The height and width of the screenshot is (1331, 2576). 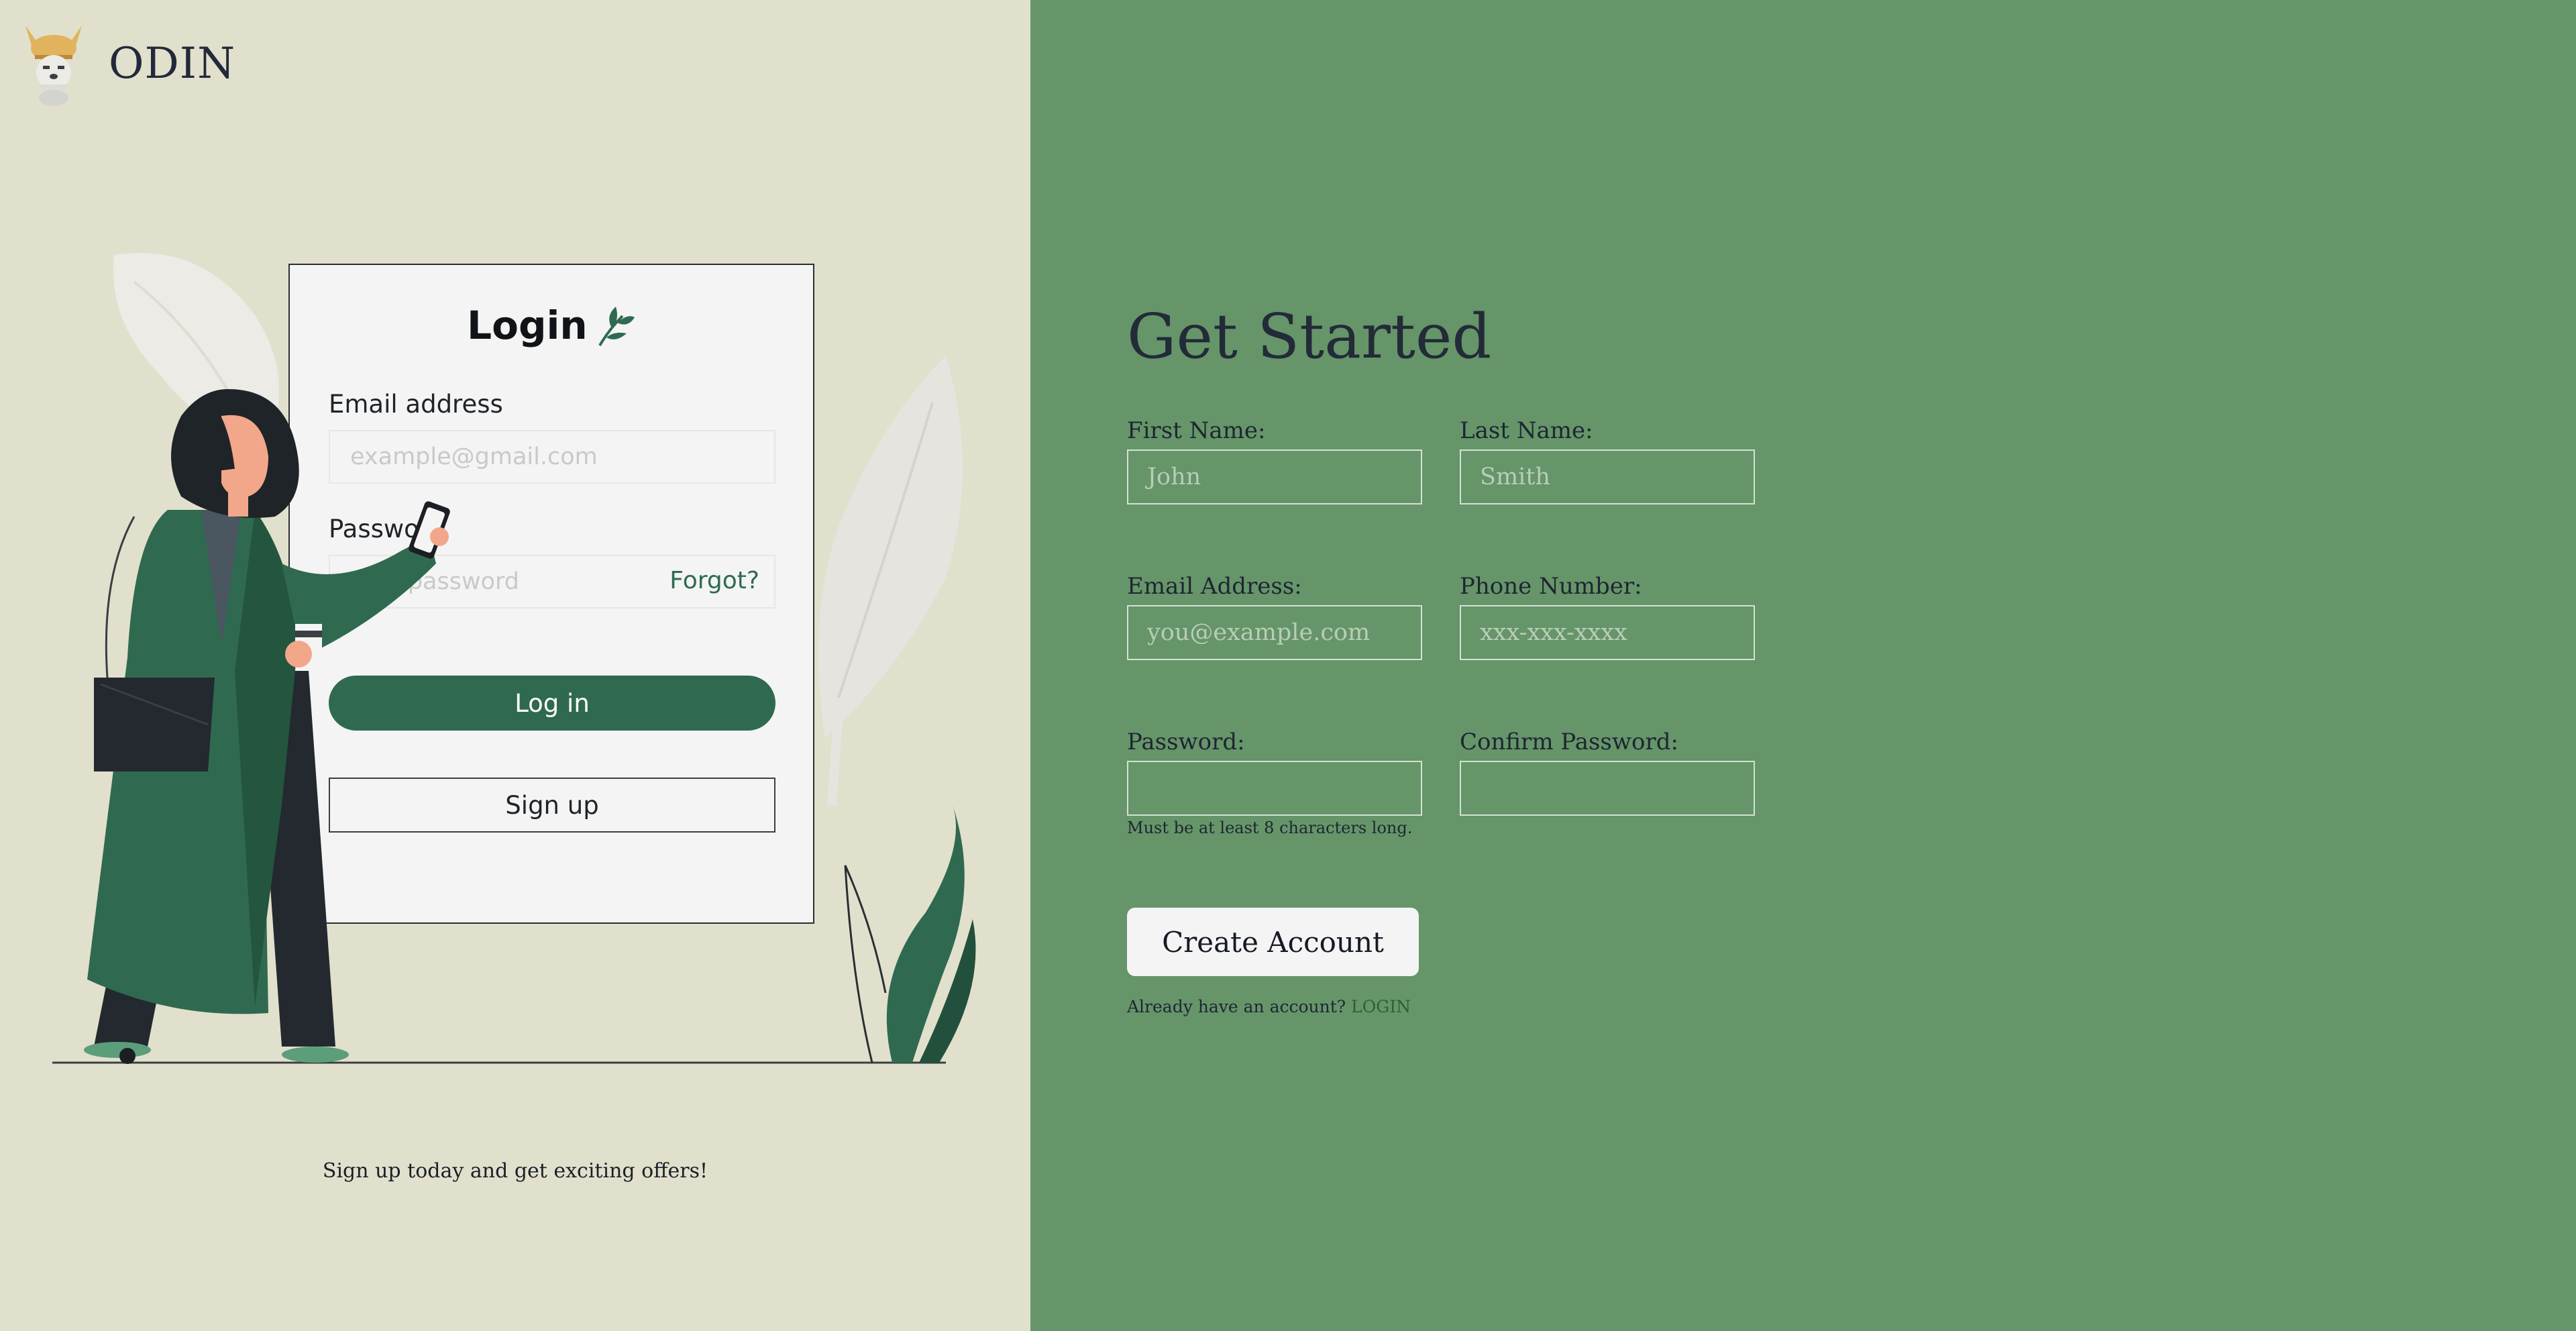 I want to click on already-have-account: Already have an account? LOGIN, so click(x=1269, y=1006).